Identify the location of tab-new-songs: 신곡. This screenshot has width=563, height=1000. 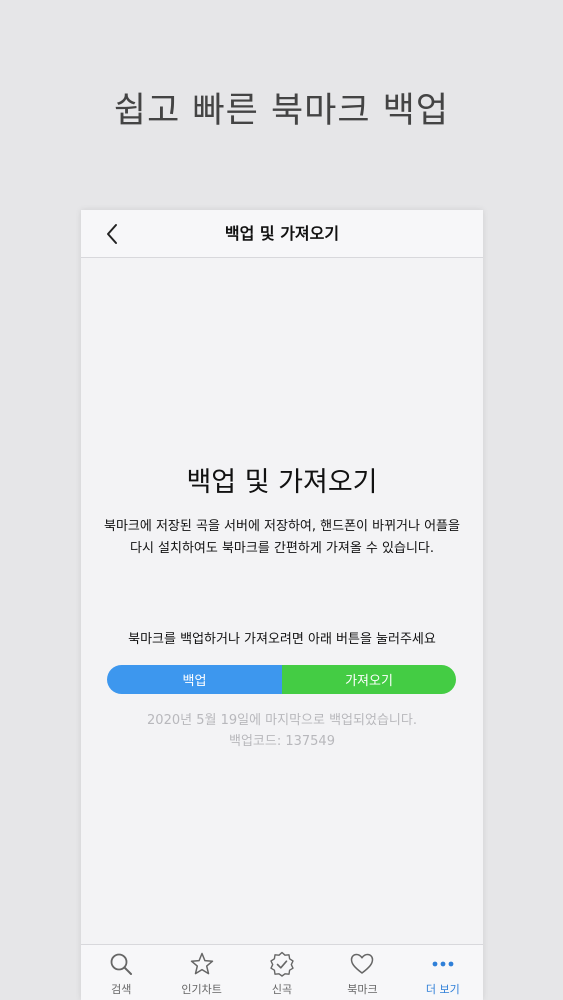
(282, 972).